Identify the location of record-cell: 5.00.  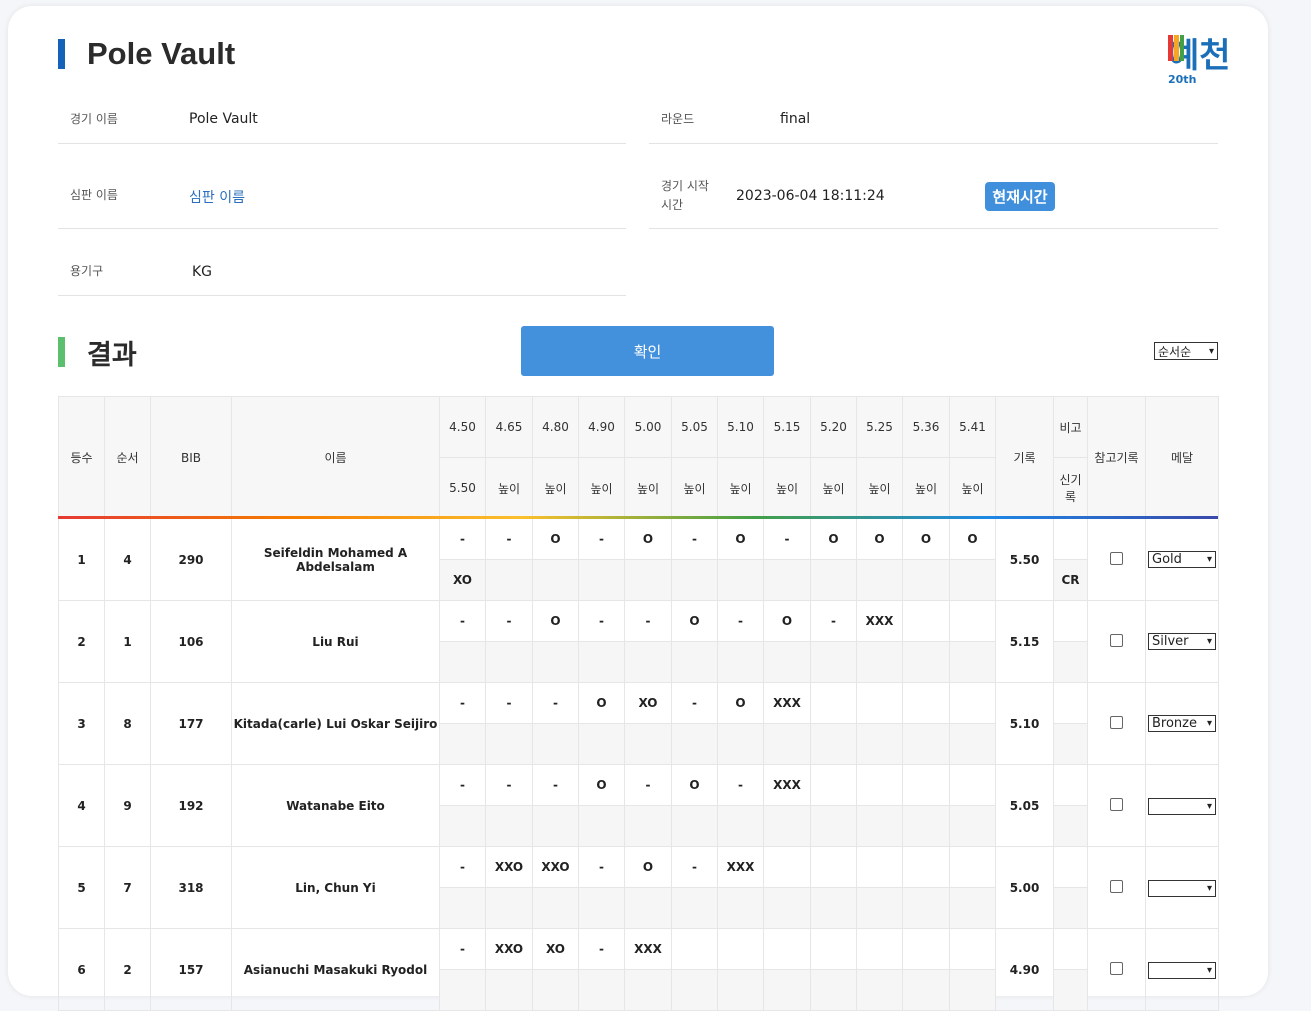
(1024, 887).